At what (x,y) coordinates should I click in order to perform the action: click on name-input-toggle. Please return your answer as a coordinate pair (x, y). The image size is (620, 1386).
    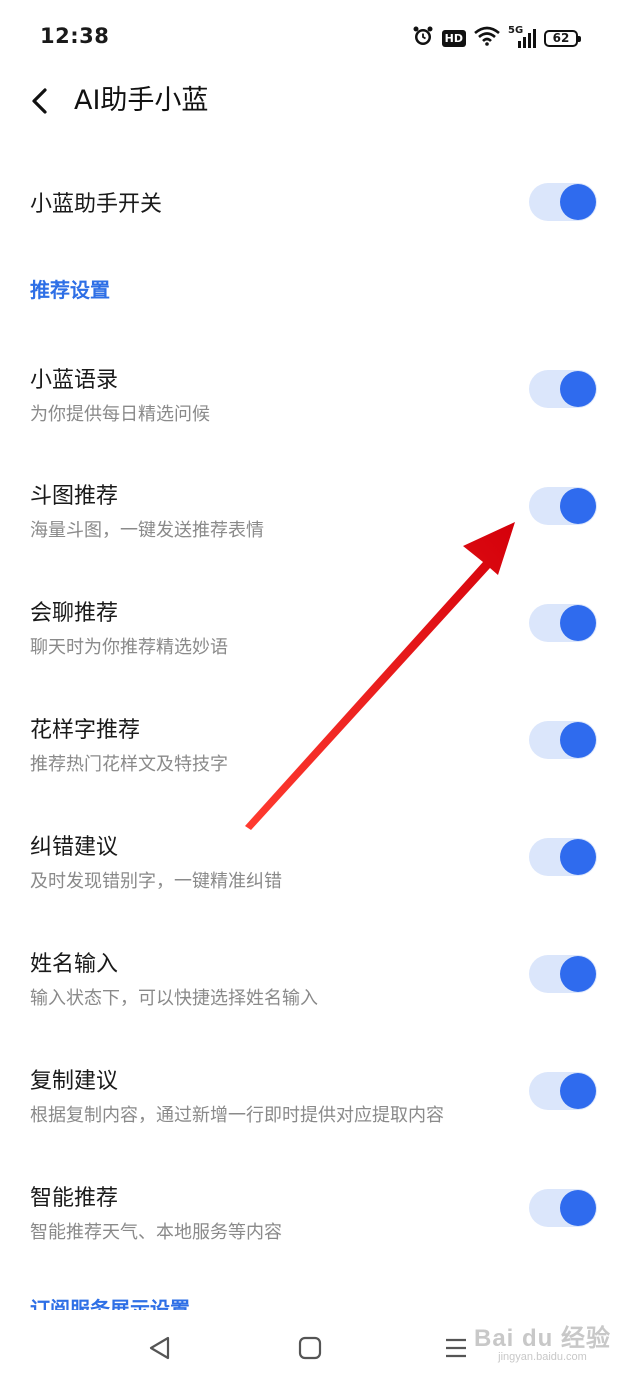
    Looking at the image, I should click on (563, 974).